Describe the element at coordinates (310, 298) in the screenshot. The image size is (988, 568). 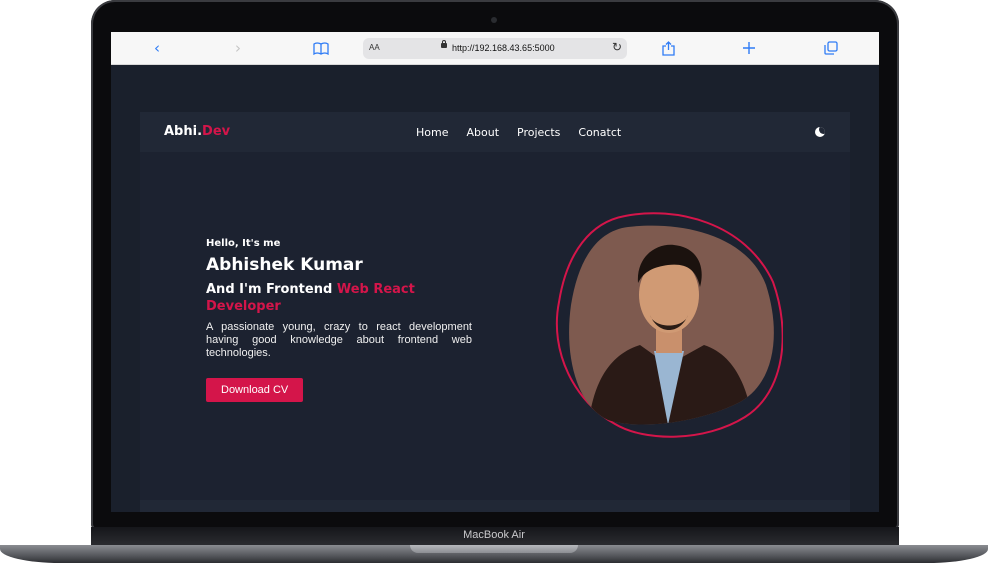
I see `hero-role: And I'm Frontend Web React Developer` at that location.